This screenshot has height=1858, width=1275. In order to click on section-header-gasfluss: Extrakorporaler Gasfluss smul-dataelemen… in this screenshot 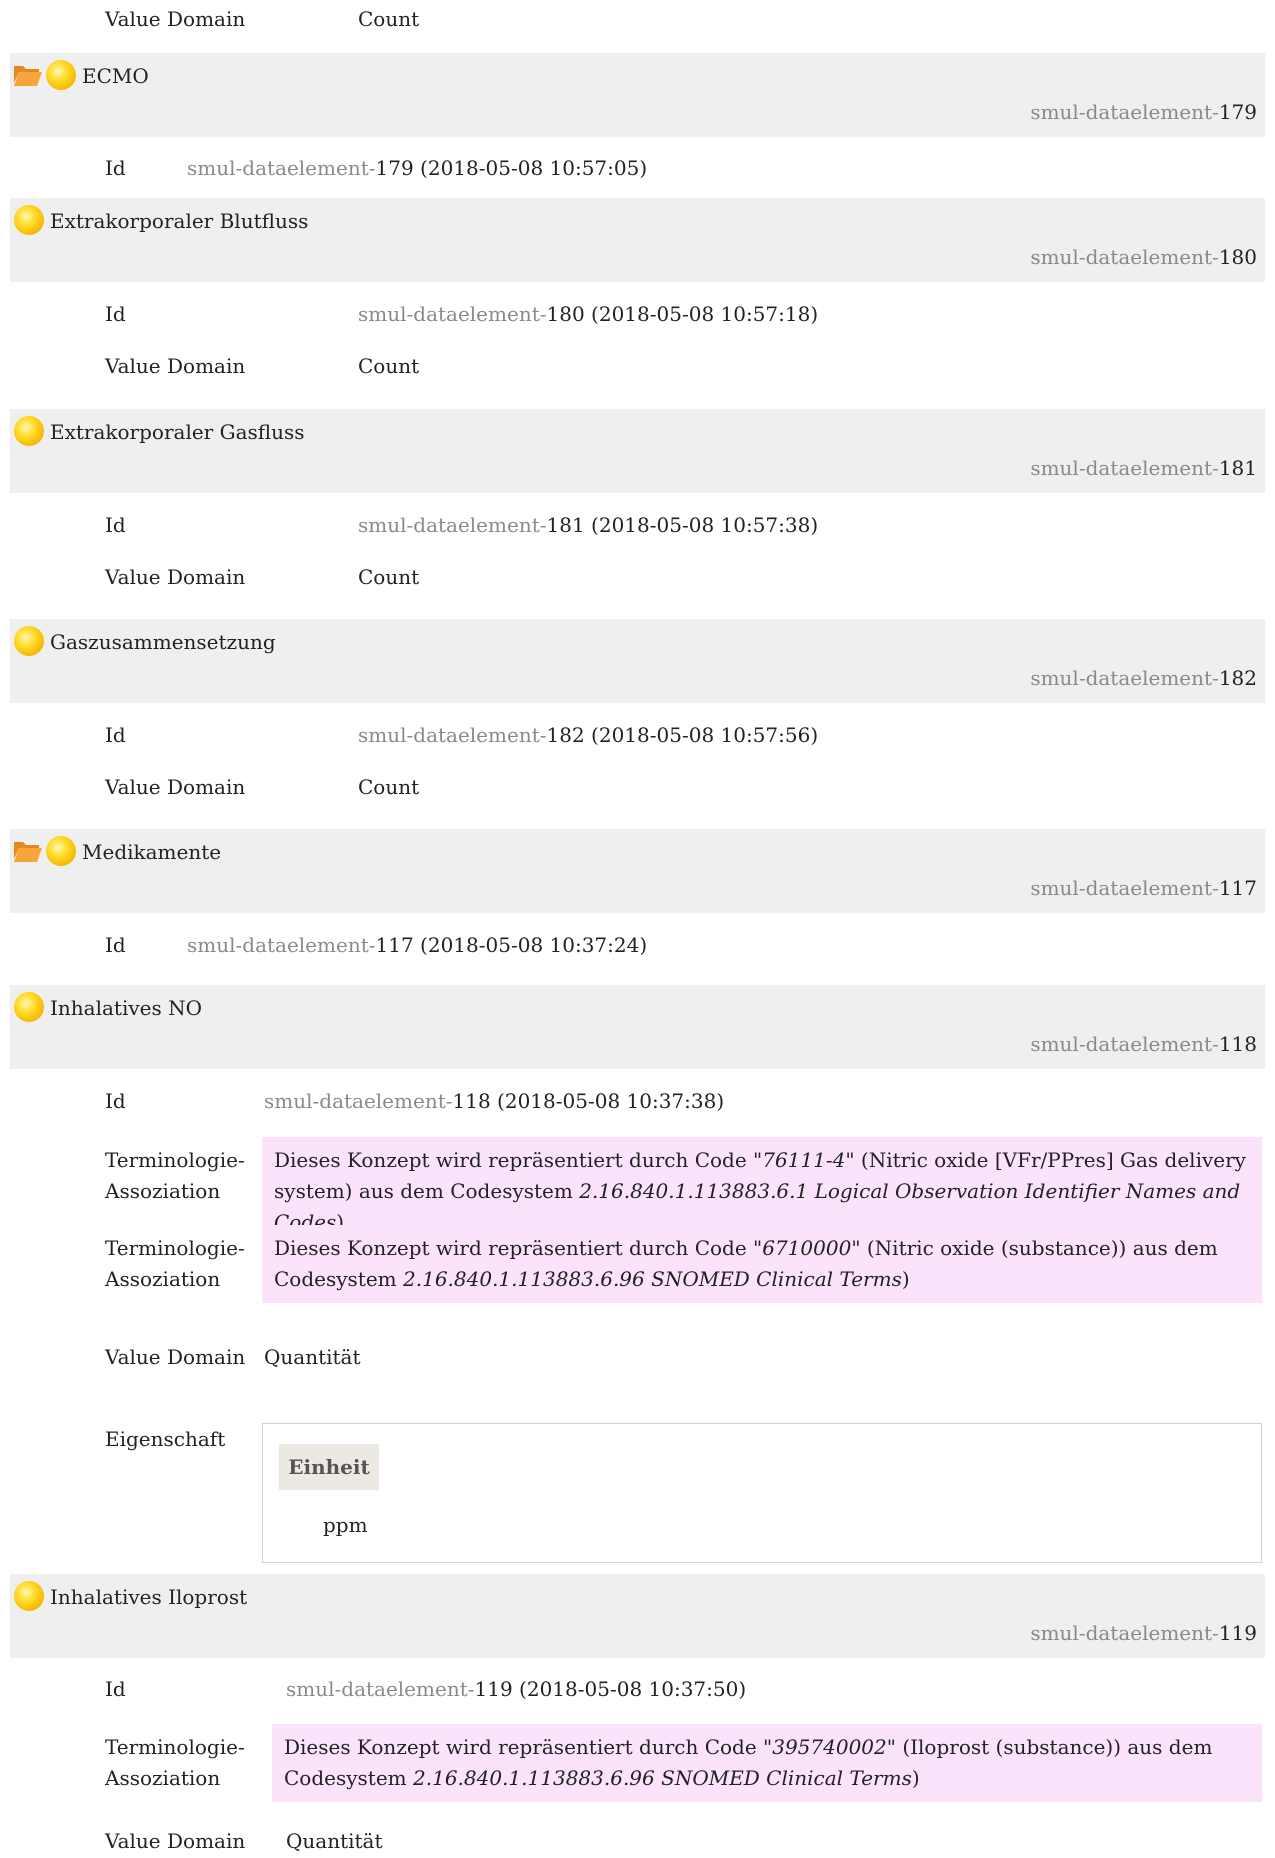, I will do `click(637, 451)`.